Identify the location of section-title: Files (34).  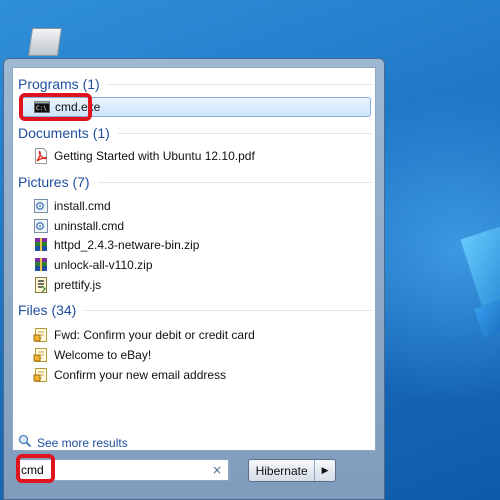
(47, 310).